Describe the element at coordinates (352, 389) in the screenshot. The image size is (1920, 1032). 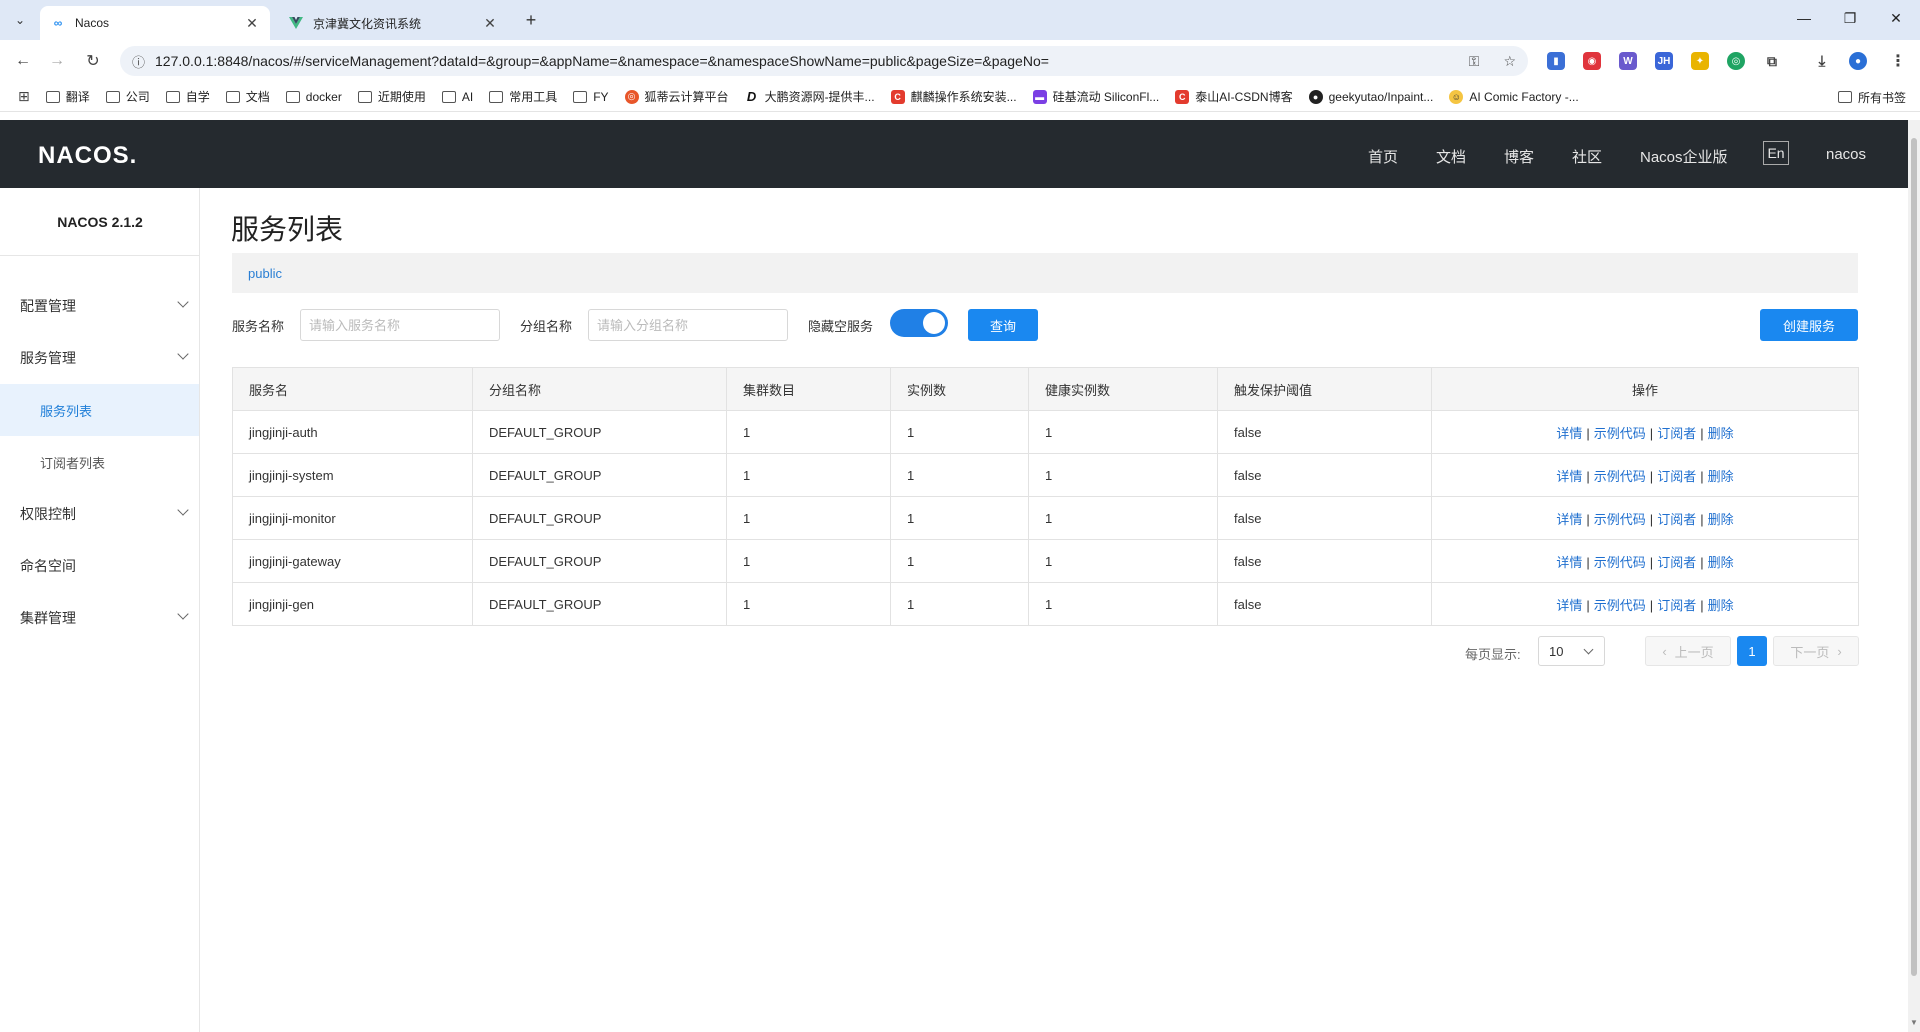
I see `col-service-name: 服务名` at that location.